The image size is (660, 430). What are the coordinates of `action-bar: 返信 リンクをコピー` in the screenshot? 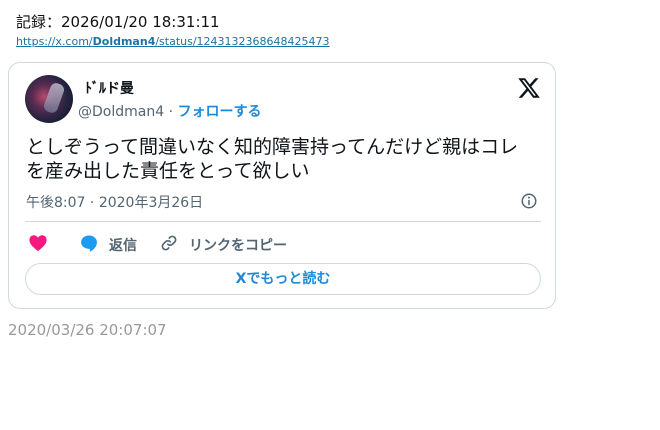 It's located at (283, 243).